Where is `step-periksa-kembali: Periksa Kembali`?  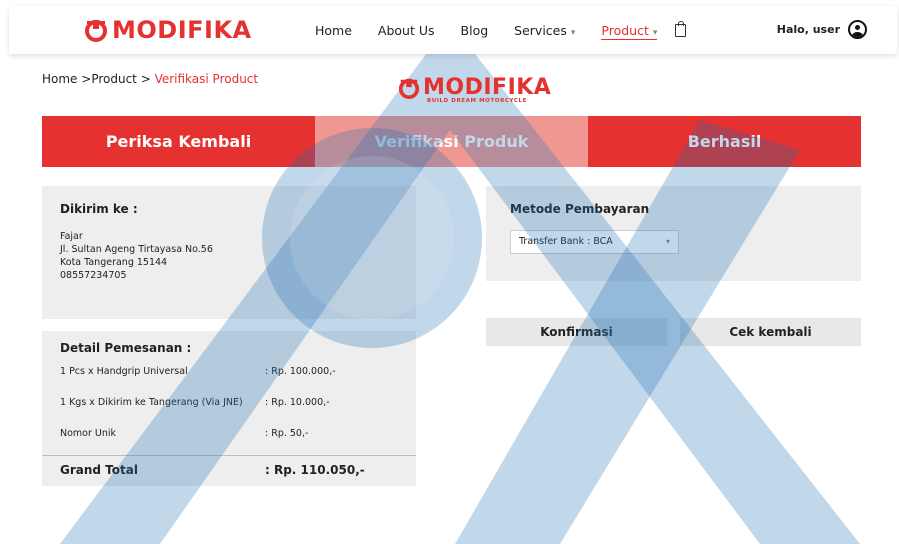 step-periksa-kembali: Periksa Kembali is located at coordinates (178, 141).